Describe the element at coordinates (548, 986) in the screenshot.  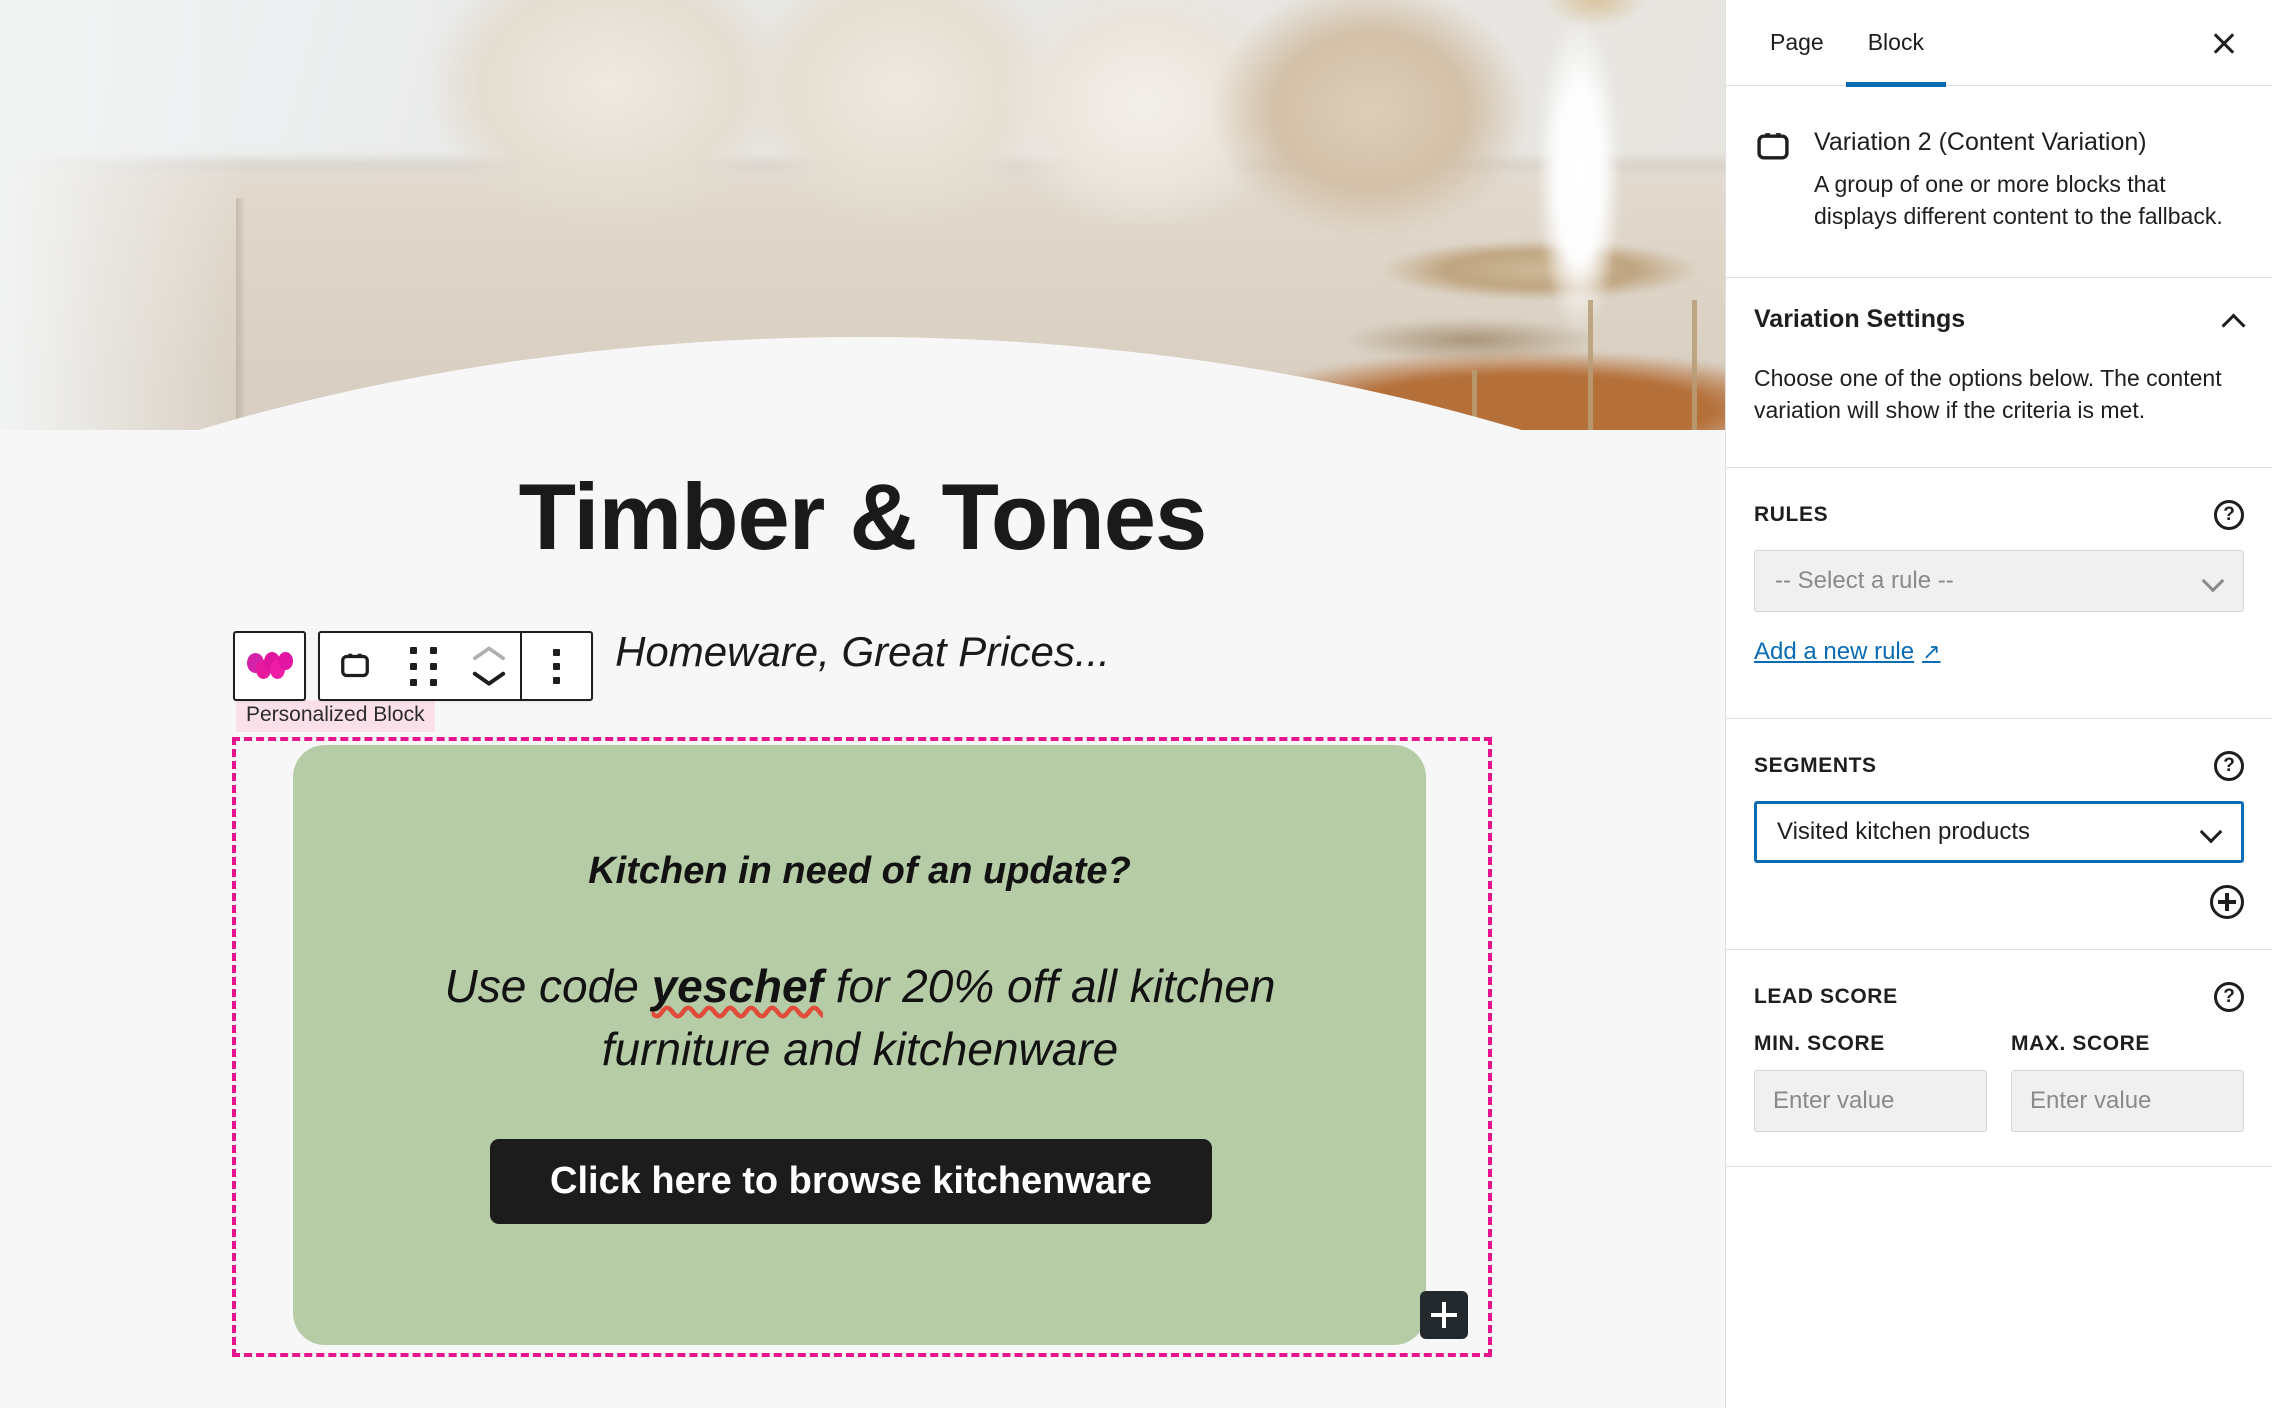
I see `variation-paragraph-prefix: Use code` at that location.